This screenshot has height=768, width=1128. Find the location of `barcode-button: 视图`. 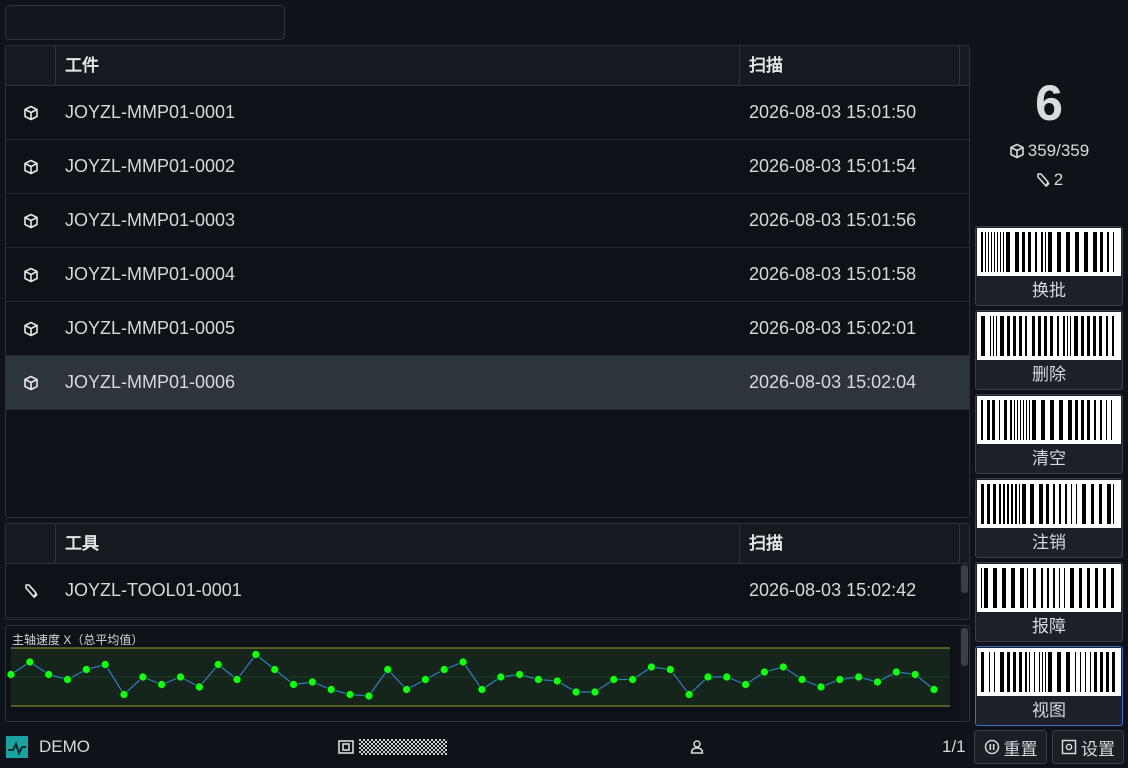

barcode-button: 视图 is located at coordinates (1049, 686).